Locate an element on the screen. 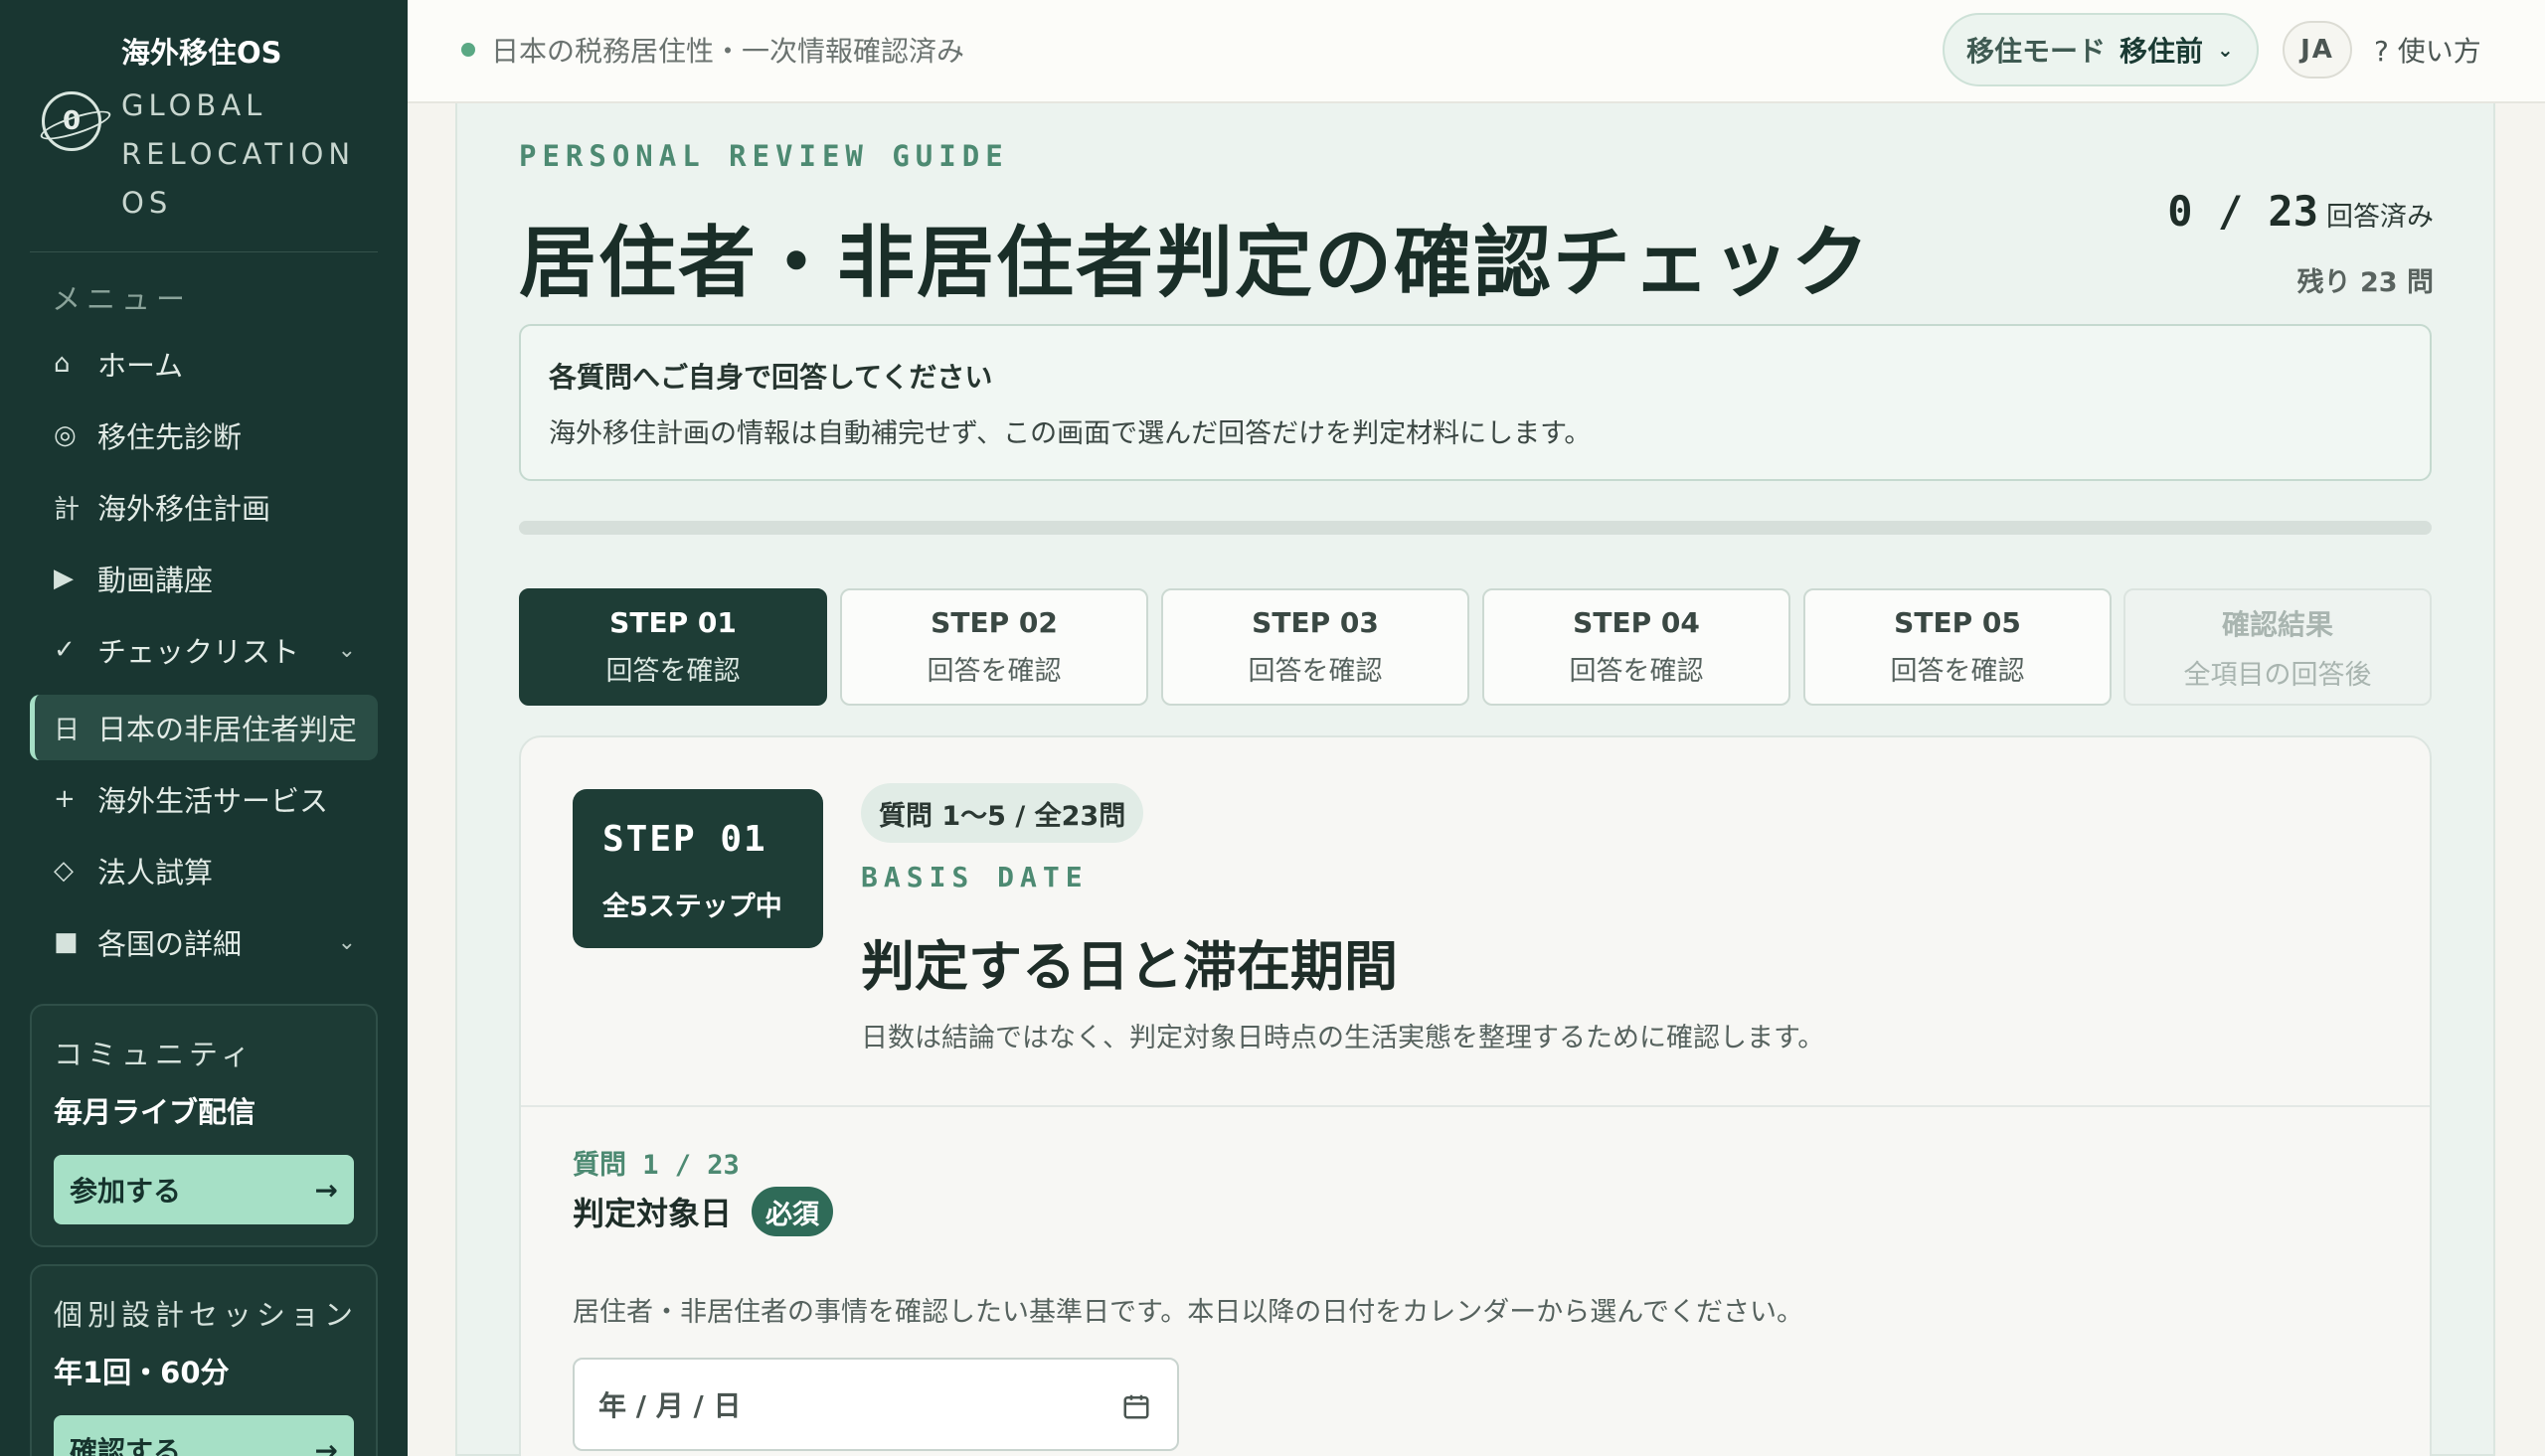 The width and height of the screenshot is (2545, 1456). brand: 0 海外移住OS GLOBAL RELOCATION OS is located at coordinates (209, 125).